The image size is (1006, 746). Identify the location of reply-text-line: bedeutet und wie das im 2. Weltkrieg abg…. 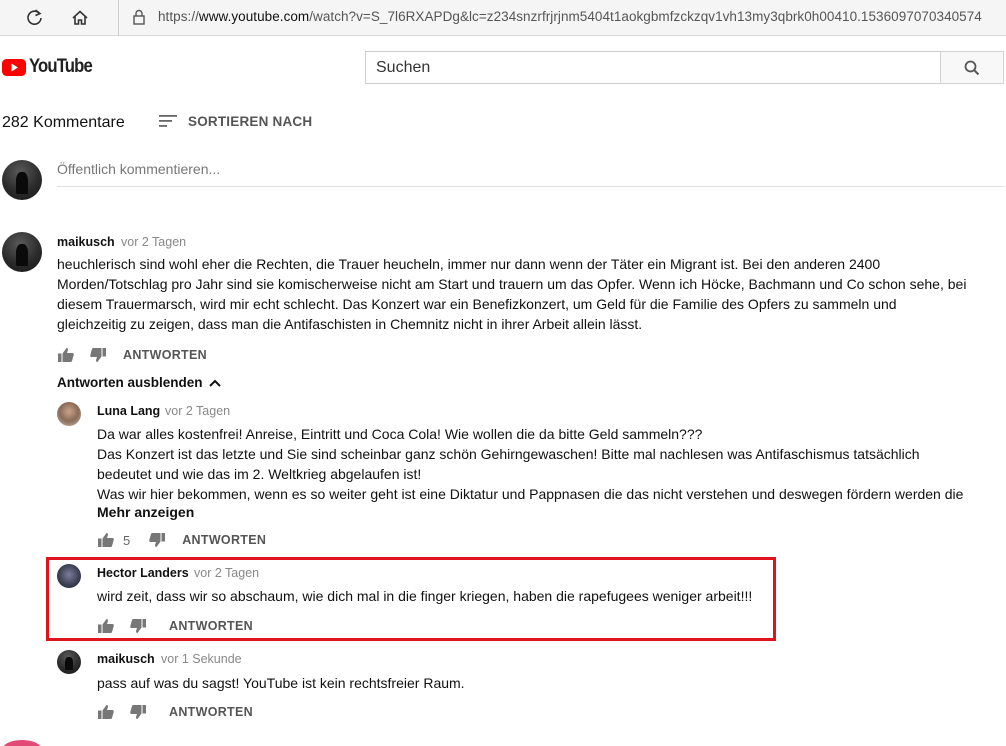
(259, 474).